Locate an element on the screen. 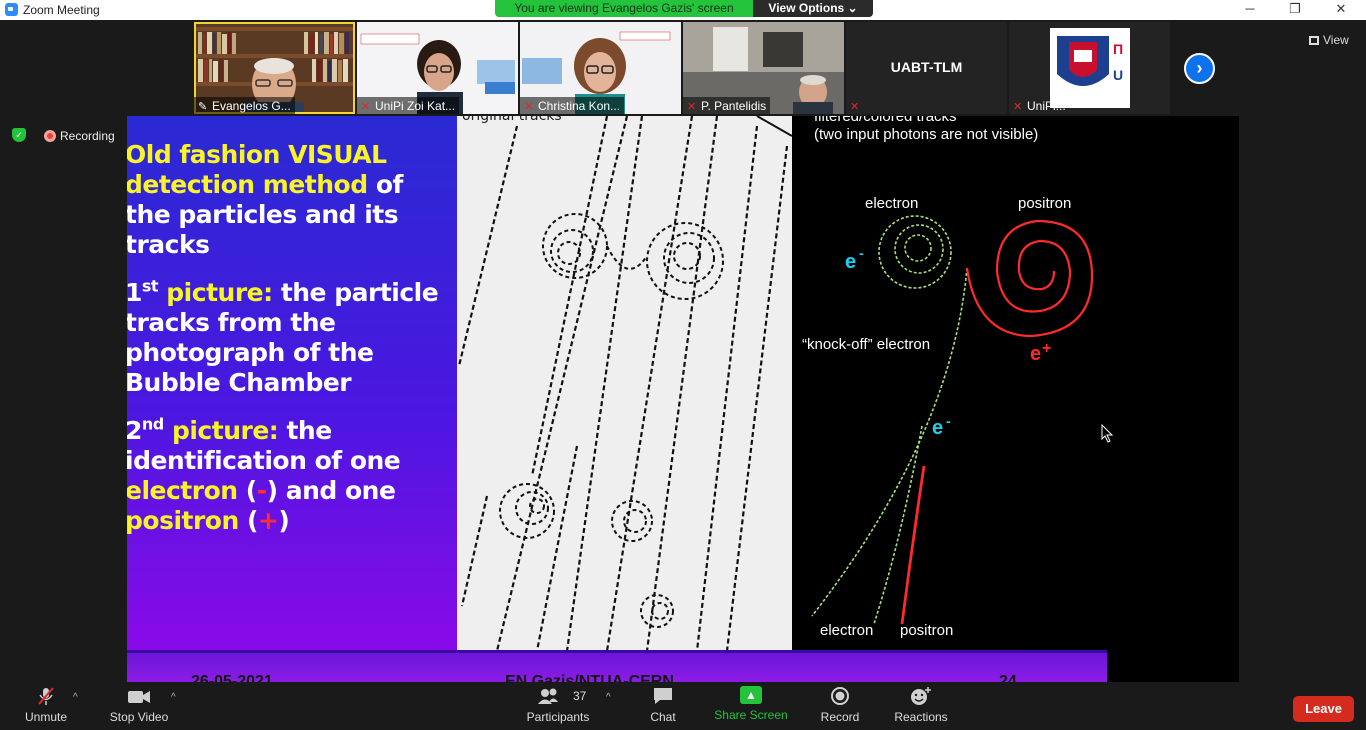 Image resolution: width=1366 pixels, height=730 pixels. chat-button: Chat is located at coordinates (663, 705).